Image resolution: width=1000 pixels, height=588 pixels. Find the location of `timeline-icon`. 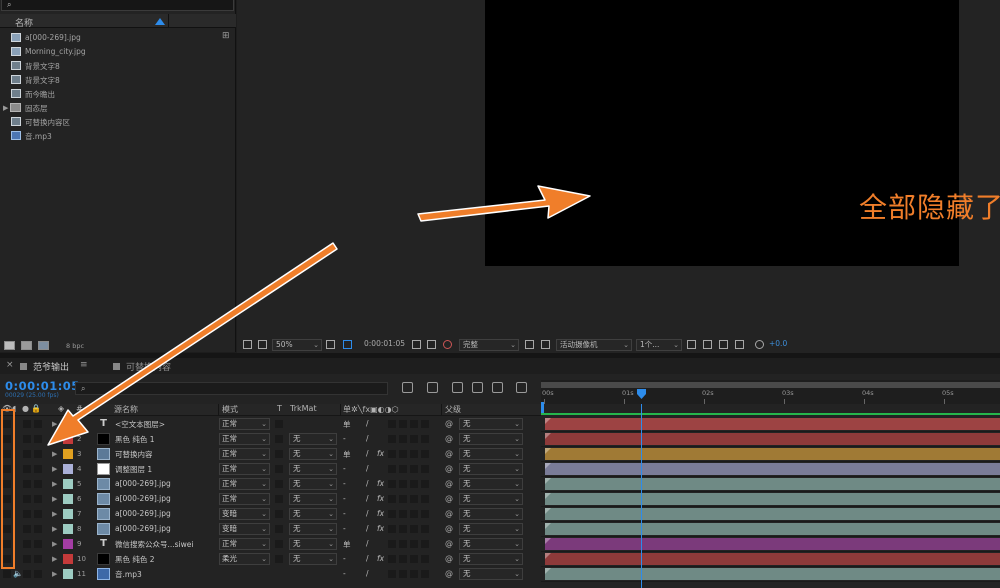

timeline-icon is located at coordinates (723, 344).